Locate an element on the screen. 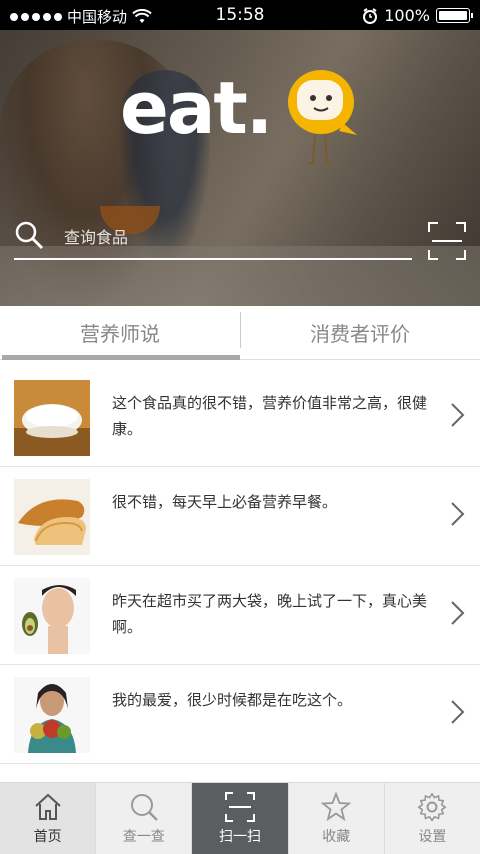 This screenshot has height=854, width=480. scan-icon is located at coordinates (240, 806).